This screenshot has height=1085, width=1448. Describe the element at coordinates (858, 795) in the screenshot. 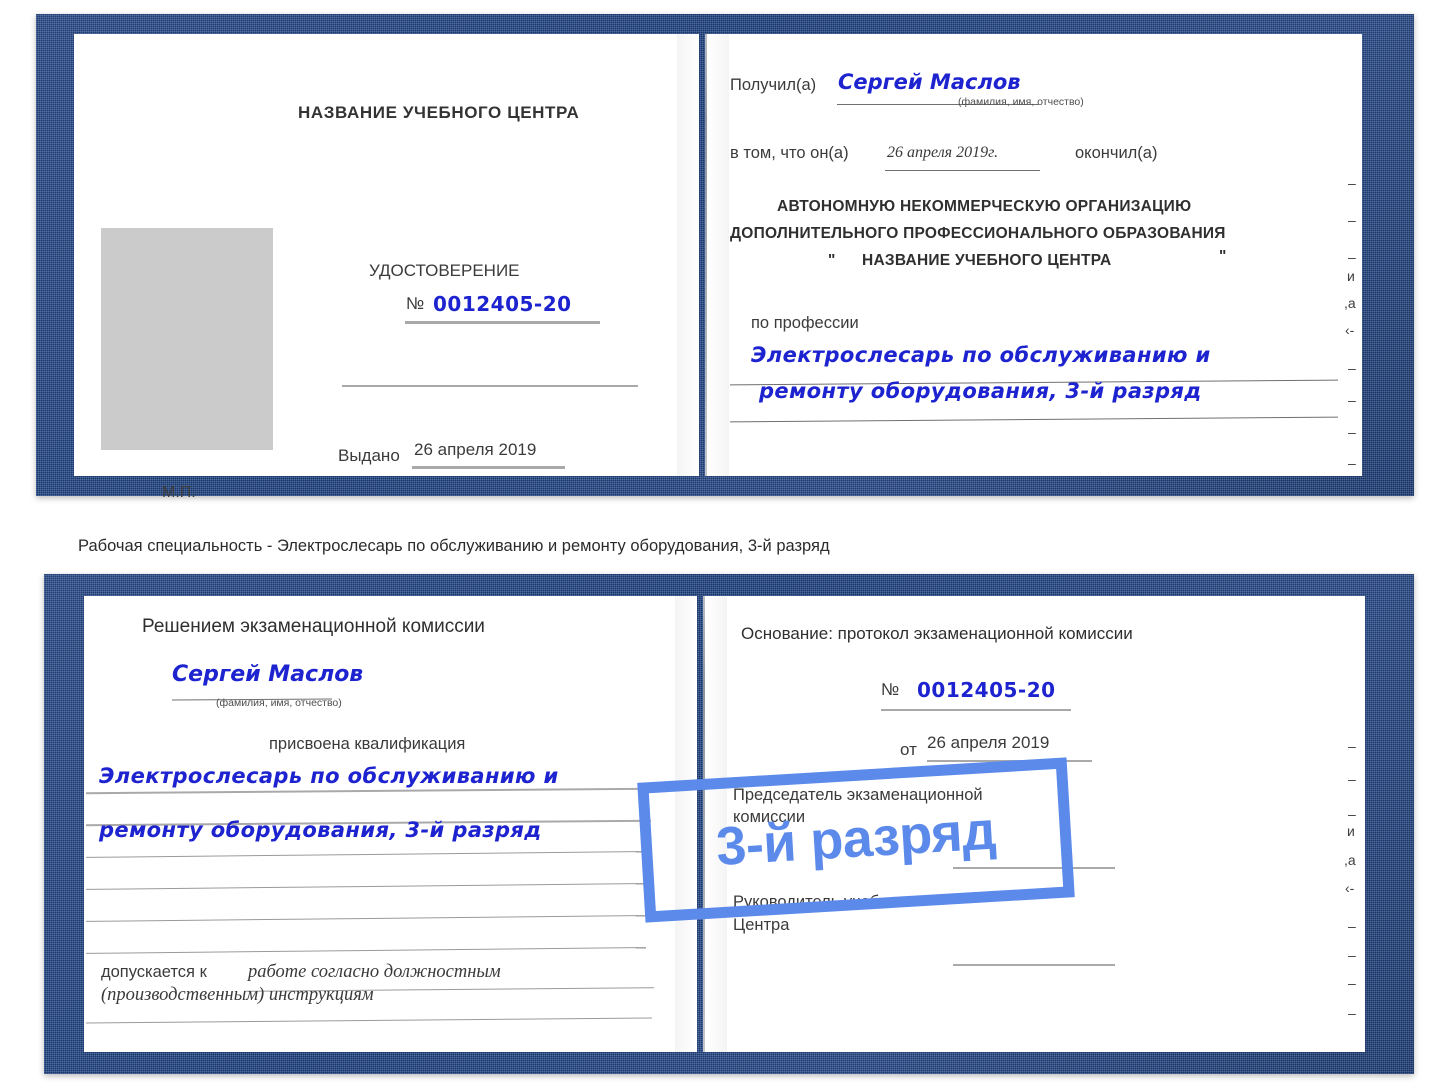

I see `chairman-label-line-1: Председатель экзаменационной` at that location.